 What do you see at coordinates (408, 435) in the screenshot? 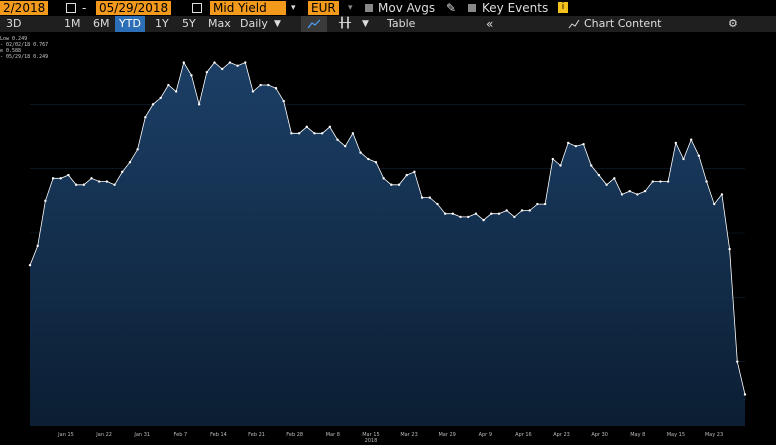
I see `x-tick-label: Mar 23` at bounding box center [408, 435].